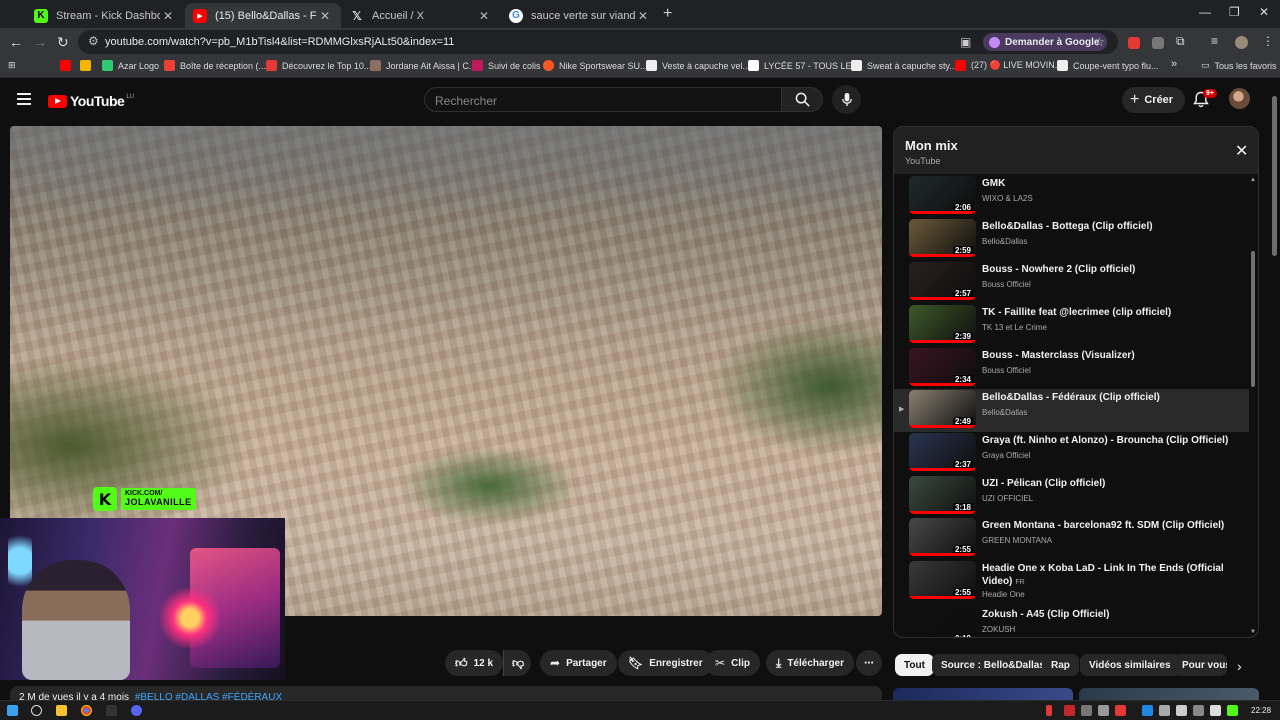  I want to click on minimize-icon: —, so click(1205, 12).